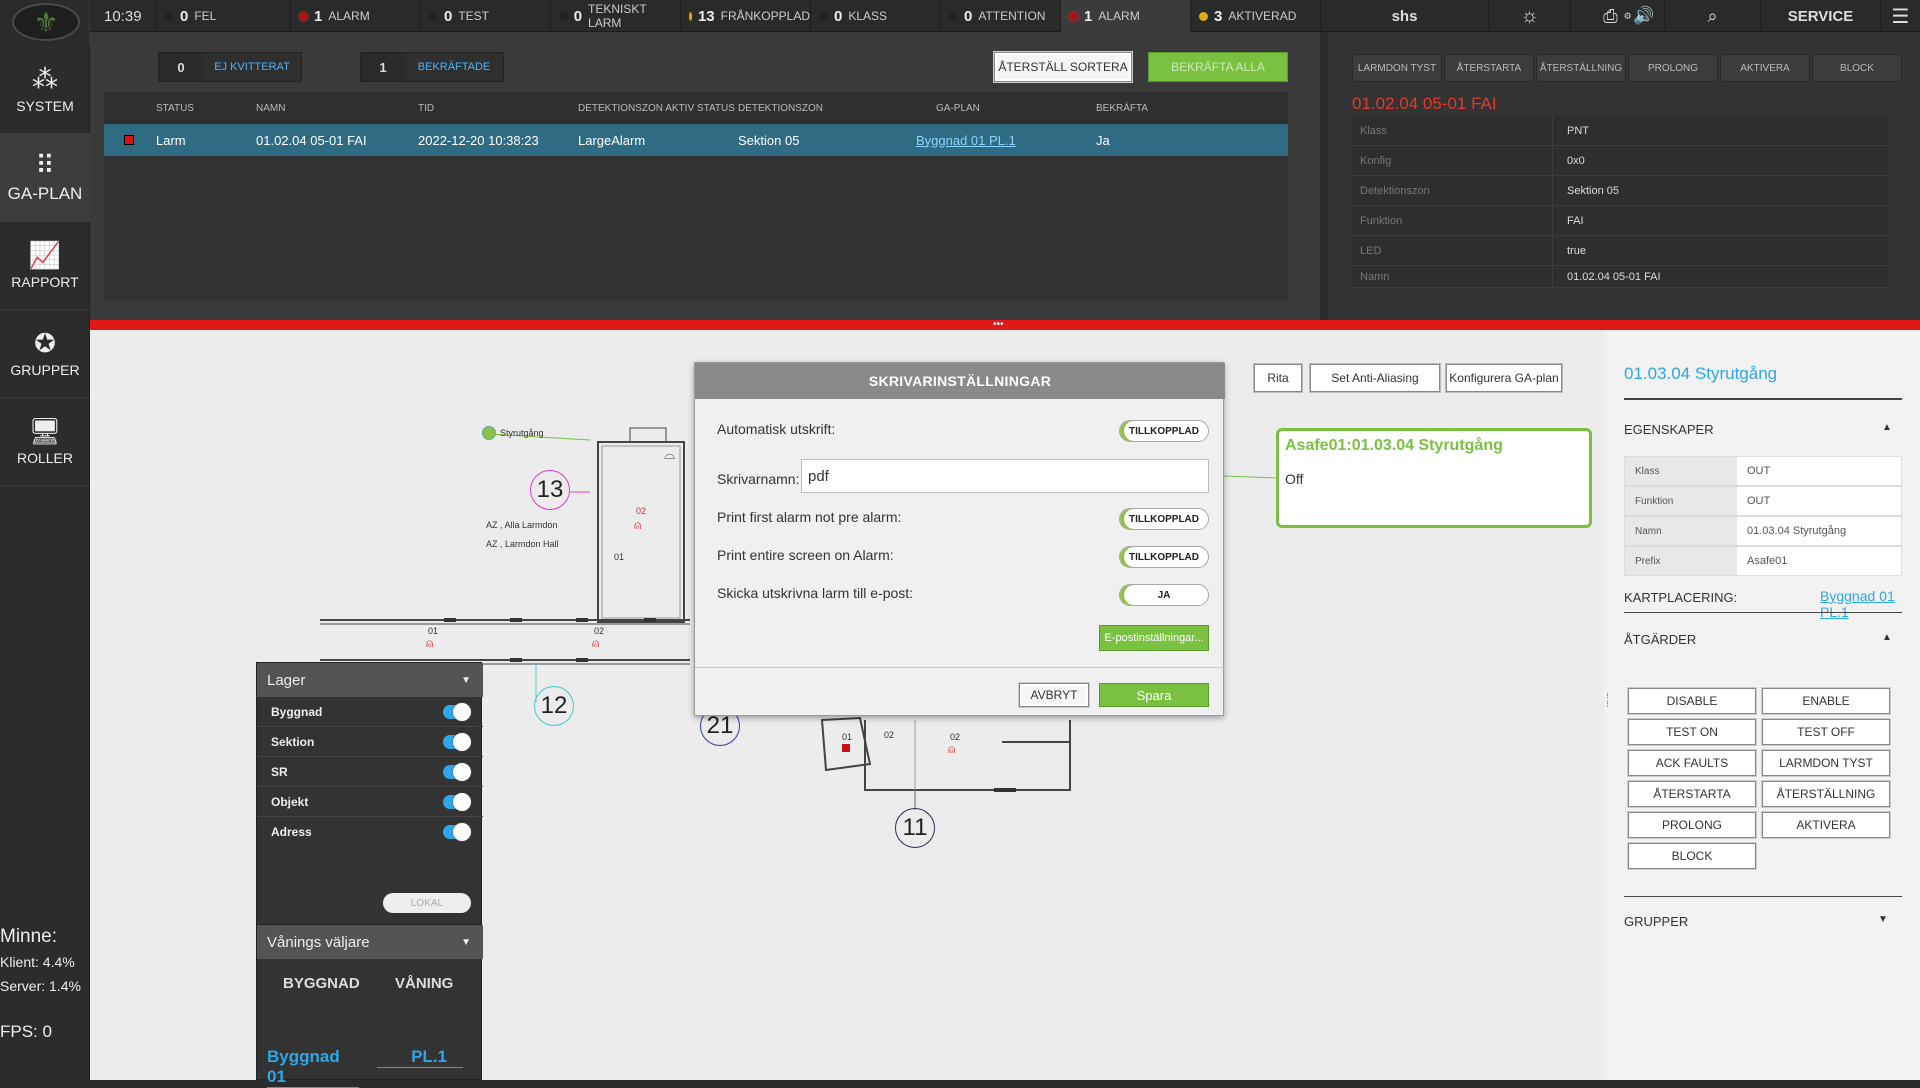 This screenshot has width=1920, height=1088. What do you see at coordinates (45, 178) in the screenshot?
I see `sidebar-item-ga-plan: ⠿ GA-PLAN` at bounding box center [45, 178].